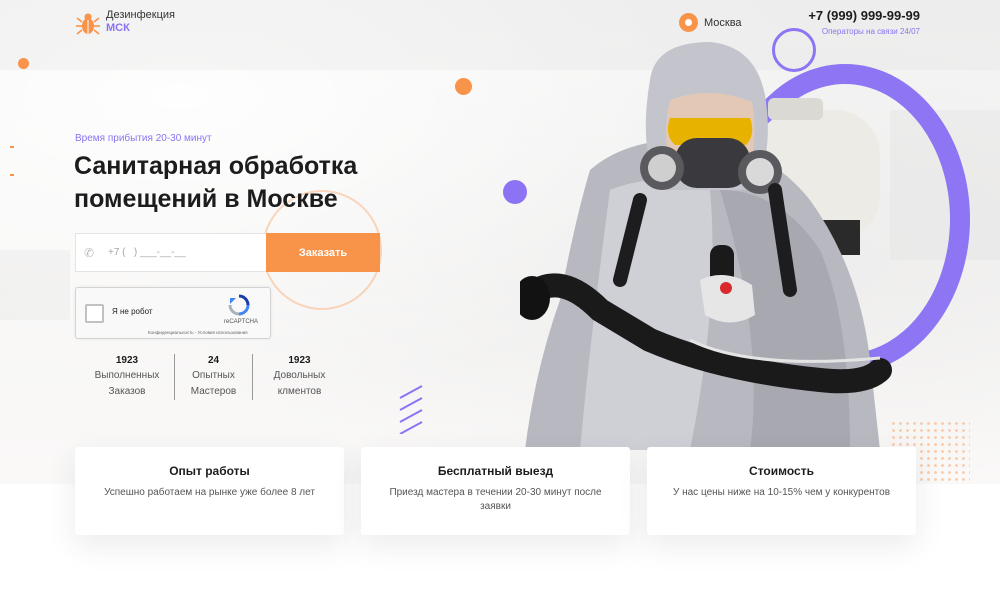 This screenshot has width=1000, height=592. I want to click on header-phone-link: +7 (999) 999-99-99, so click(850, 15).